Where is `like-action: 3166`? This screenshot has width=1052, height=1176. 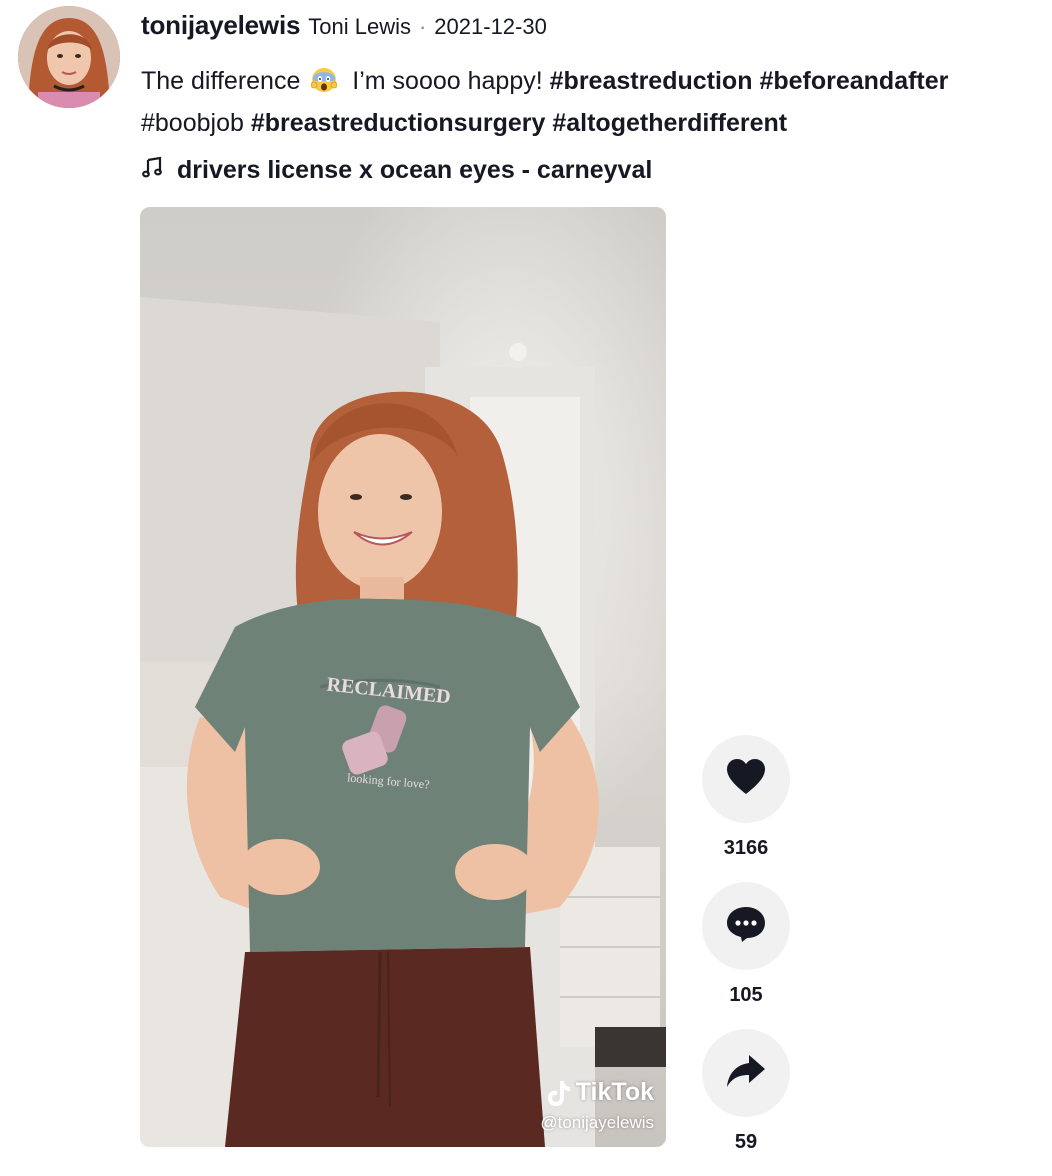 like-action: 3166 is located at coordinates (746, 797).